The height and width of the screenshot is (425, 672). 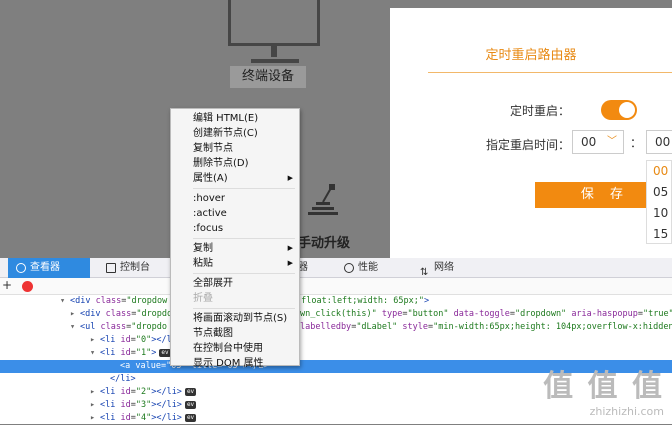 I want to click on upgrade-icon, so click(x=323, y=199).